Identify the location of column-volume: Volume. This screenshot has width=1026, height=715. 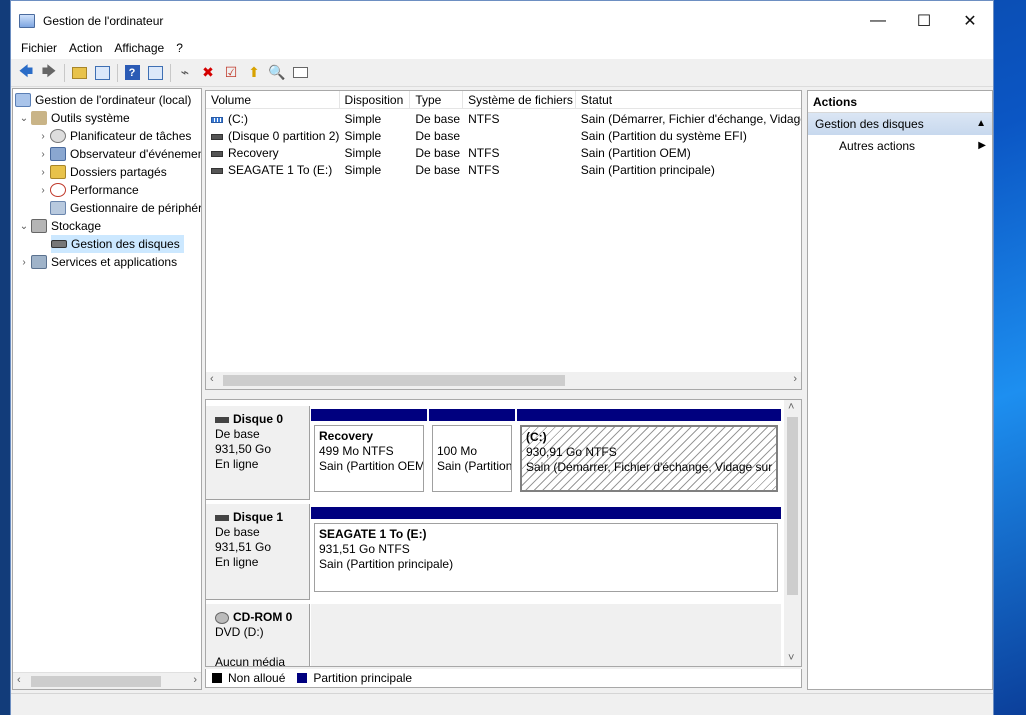
(273, 100).